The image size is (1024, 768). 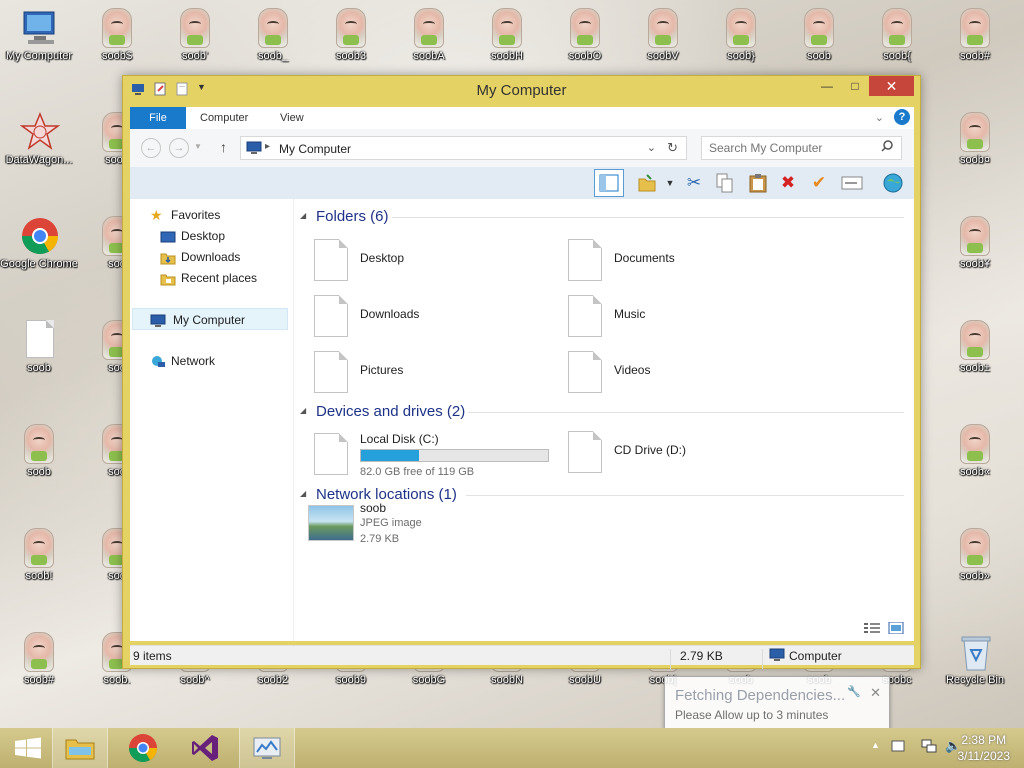 What do you see at coordinates (975, 652) in the screenshot?
I see `recycle-bin-icon` at bounding box center [975, 652].